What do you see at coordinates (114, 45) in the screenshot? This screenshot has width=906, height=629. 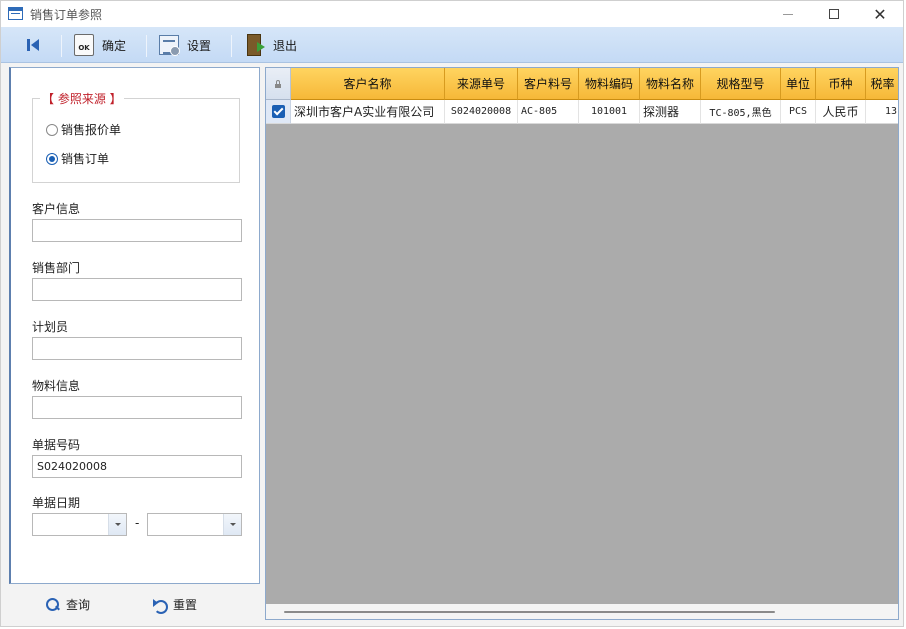 I see `ok-button-label: 确定` at bounding box center [114, 45].